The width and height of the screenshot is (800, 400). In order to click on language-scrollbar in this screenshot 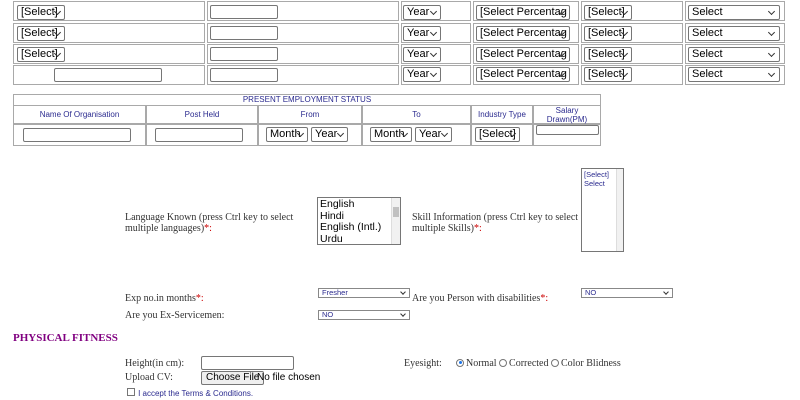, I will do `click(395, 221)`.